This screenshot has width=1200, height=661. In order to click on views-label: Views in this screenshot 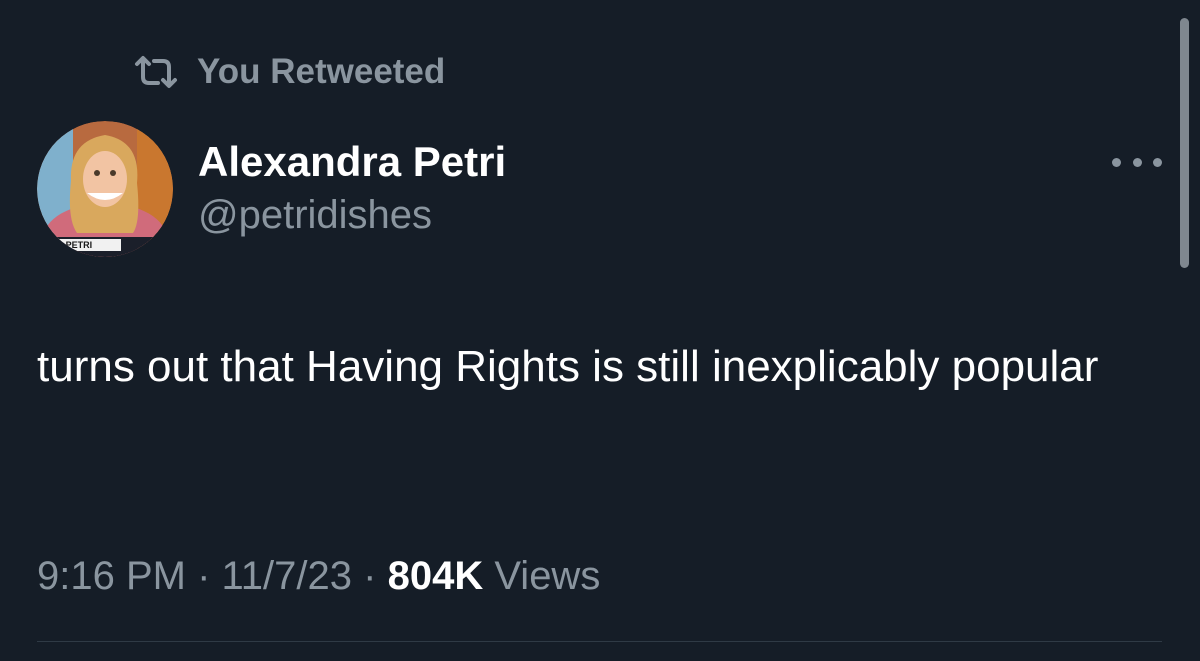, I will do `click(547, 576)`.